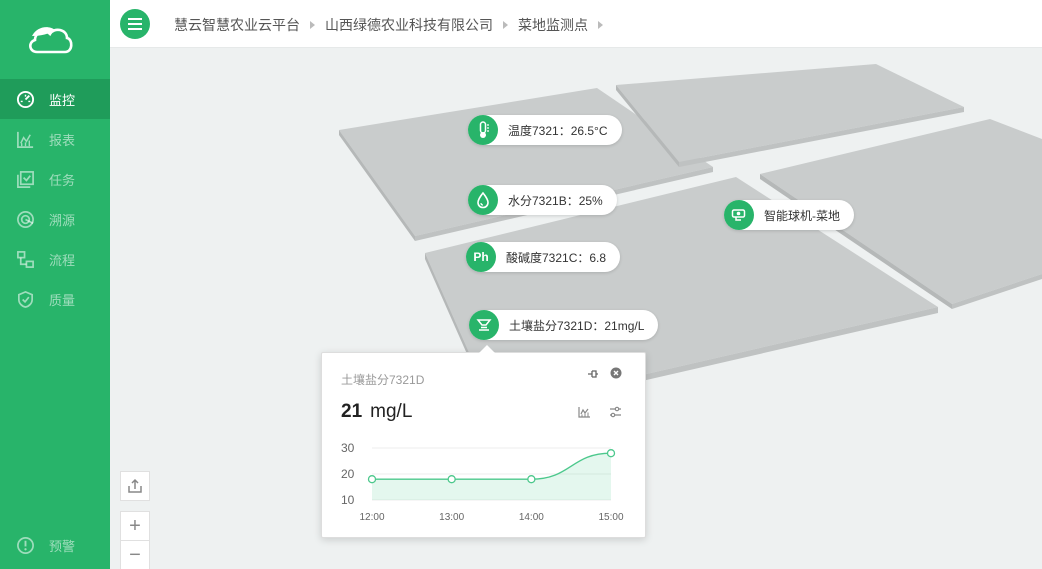 The height and width of the screenshot is (569, 1042). What do you see at coordinates (62, 140) in the screenshot?
I see `sidebar-item-label: 报表` at bounding box center [62, 140].